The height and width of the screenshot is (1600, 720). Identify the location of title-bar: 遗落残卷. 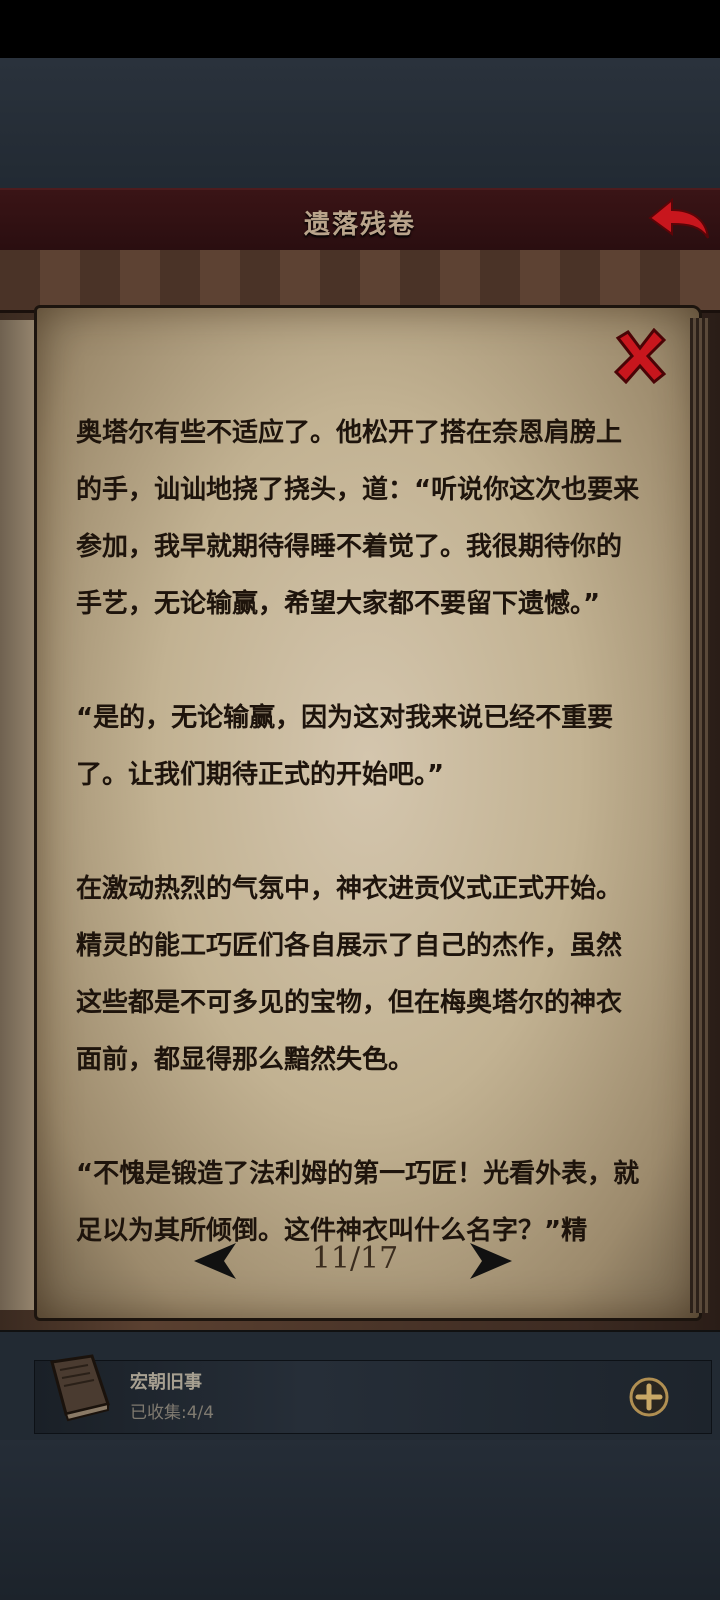
(360, 220).